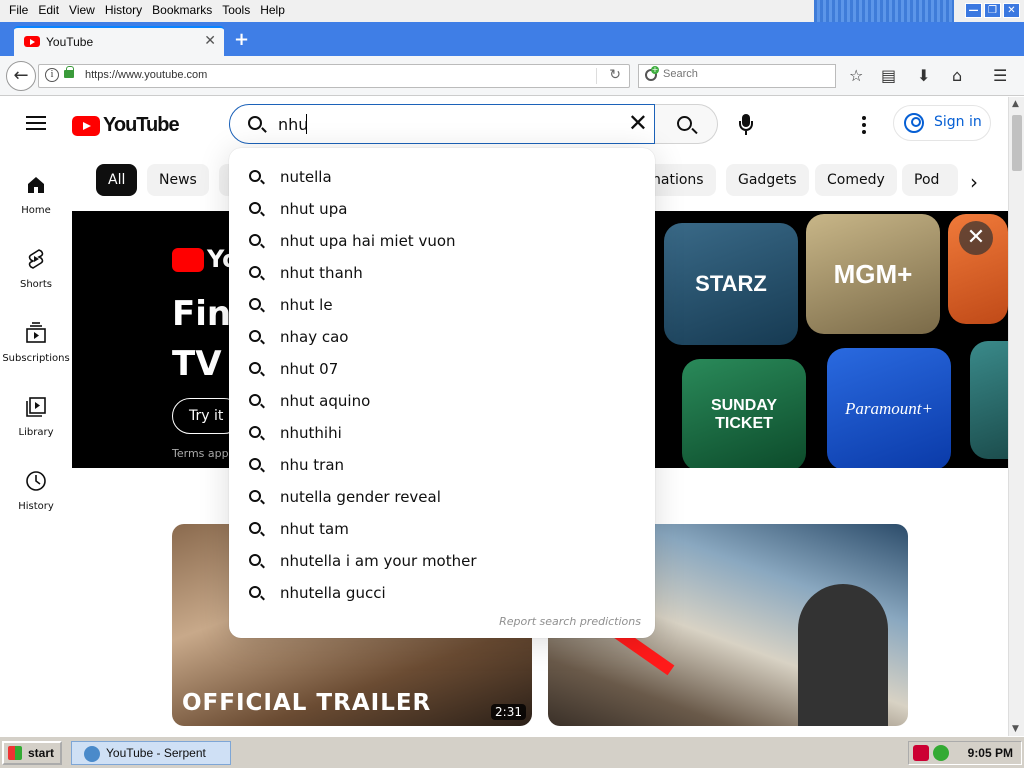 Image resolution: width=1024 pixels, height=768 pixels. Describe the element at coordinates (1015, 104) in the screenshot. I see `scroll-up-icon: ▲` at that location.